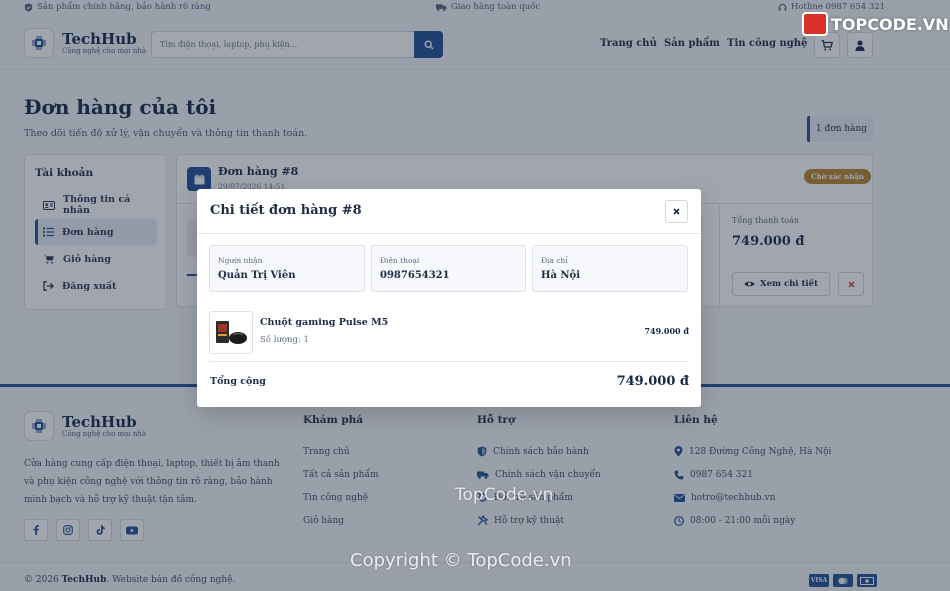  Describe the element at coordinates (324, 322) in the screenshot. I see `item-name: Chuột gaming Pulse M5` at that location.